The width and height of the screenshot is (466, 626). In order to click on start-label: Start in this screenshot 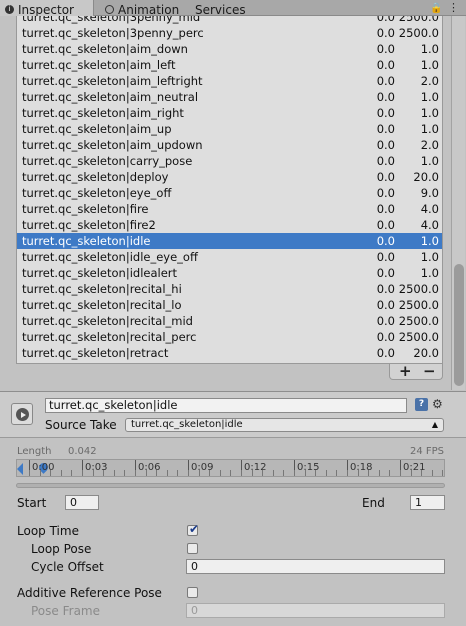, I will do `click(32, 503)`.